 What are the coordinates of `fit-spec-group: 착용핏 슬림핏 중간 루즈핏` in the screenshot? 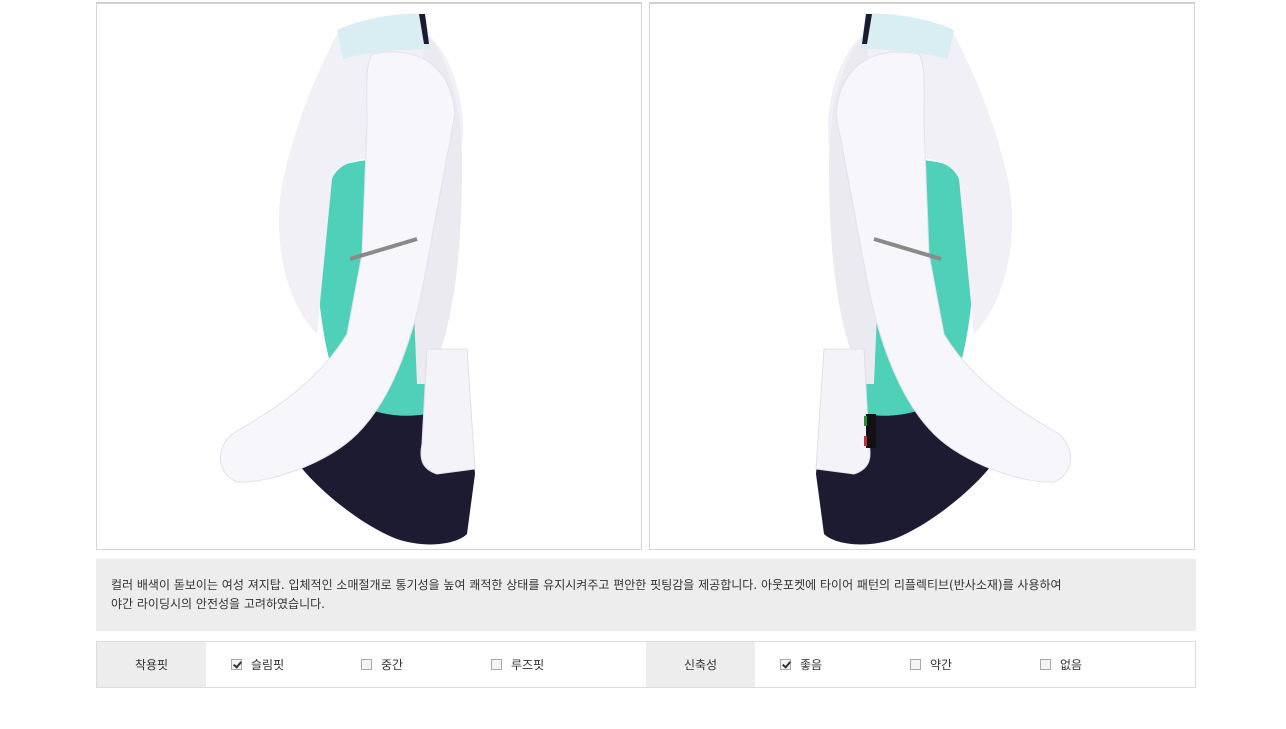 It's located at (371, 664).